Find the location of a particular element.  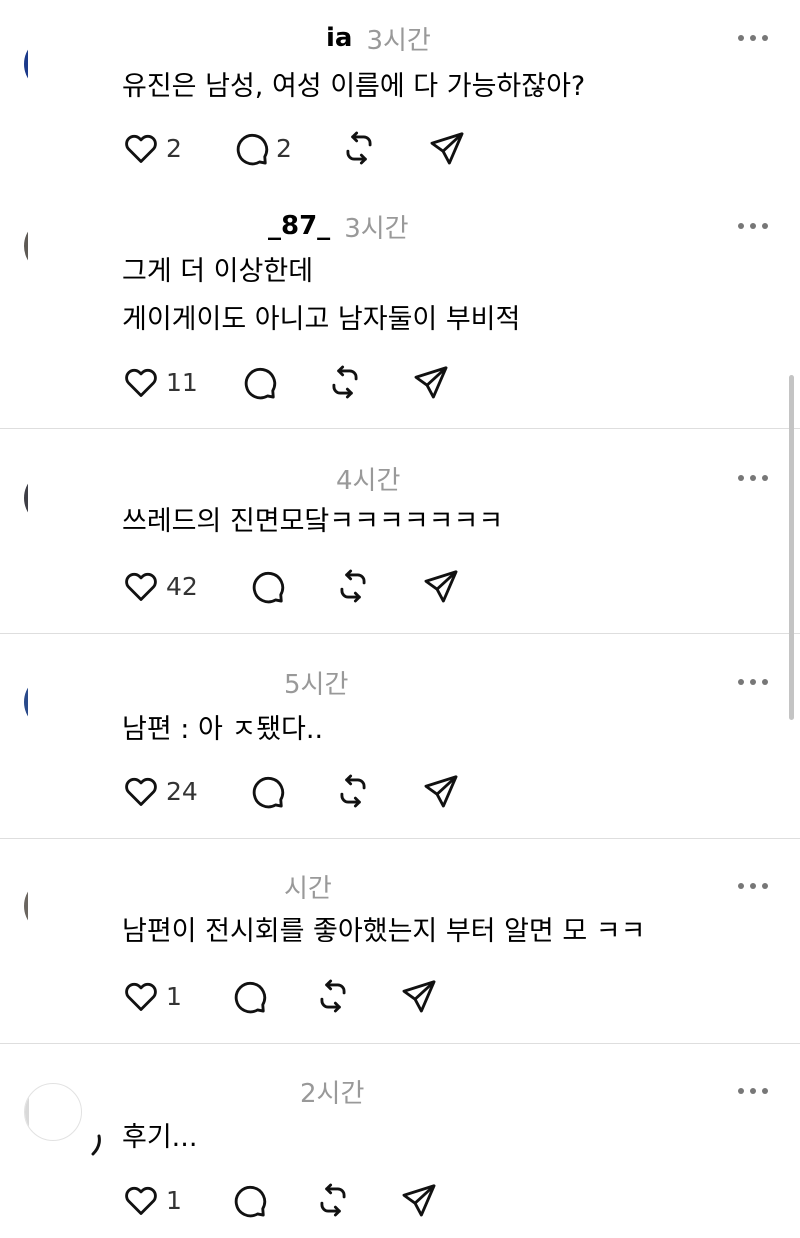

timestamp: 시간 is located at coordinates (308, 888).